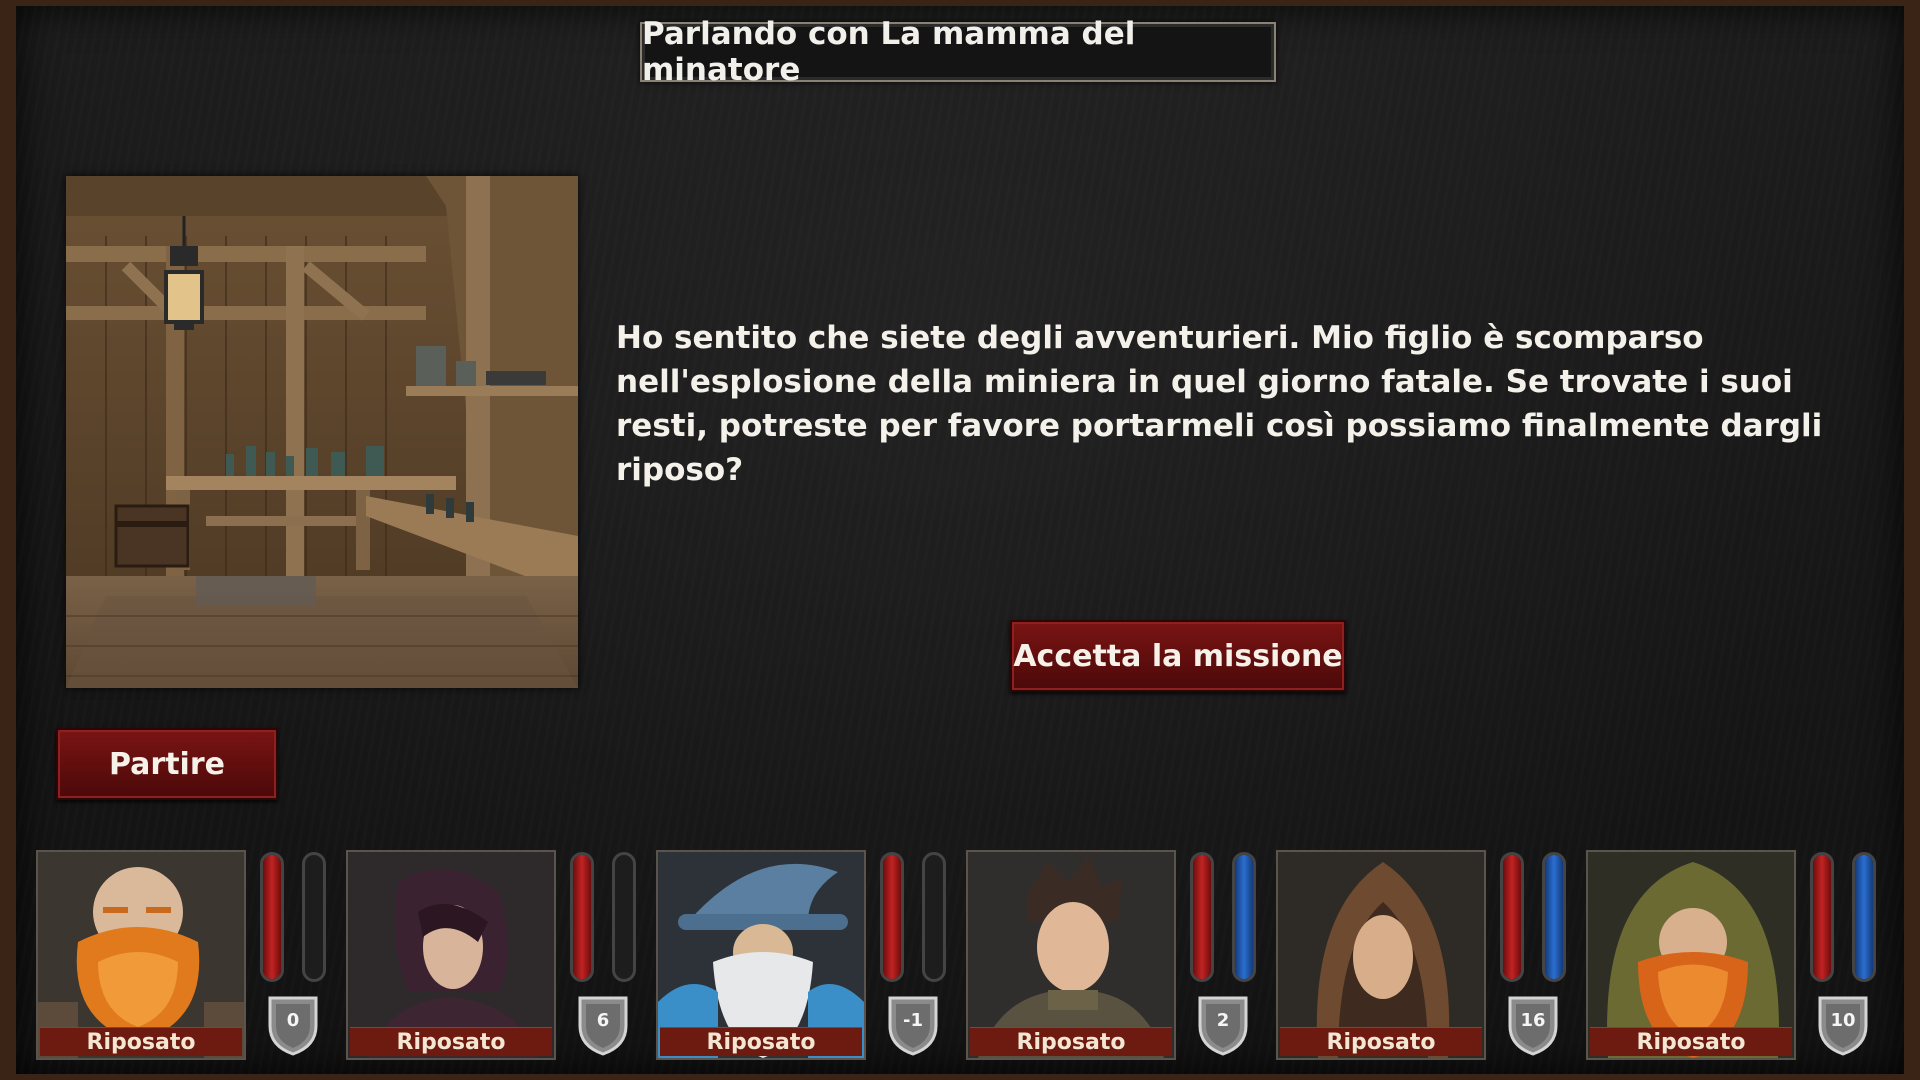 This screenshot has width=1920, height=1080. I want to click on armor-value: 16, so click(1533, 1020).